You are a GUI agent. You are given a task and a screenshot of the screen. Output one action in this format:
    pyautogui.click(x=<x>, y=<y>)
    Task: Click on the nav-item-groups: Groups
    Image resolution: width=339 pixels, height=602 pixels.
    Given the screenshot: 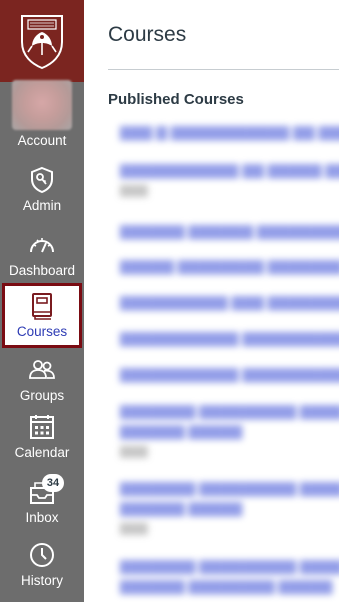 What is the action you would take?
    pyautogui.click(x=42, y=380)
    